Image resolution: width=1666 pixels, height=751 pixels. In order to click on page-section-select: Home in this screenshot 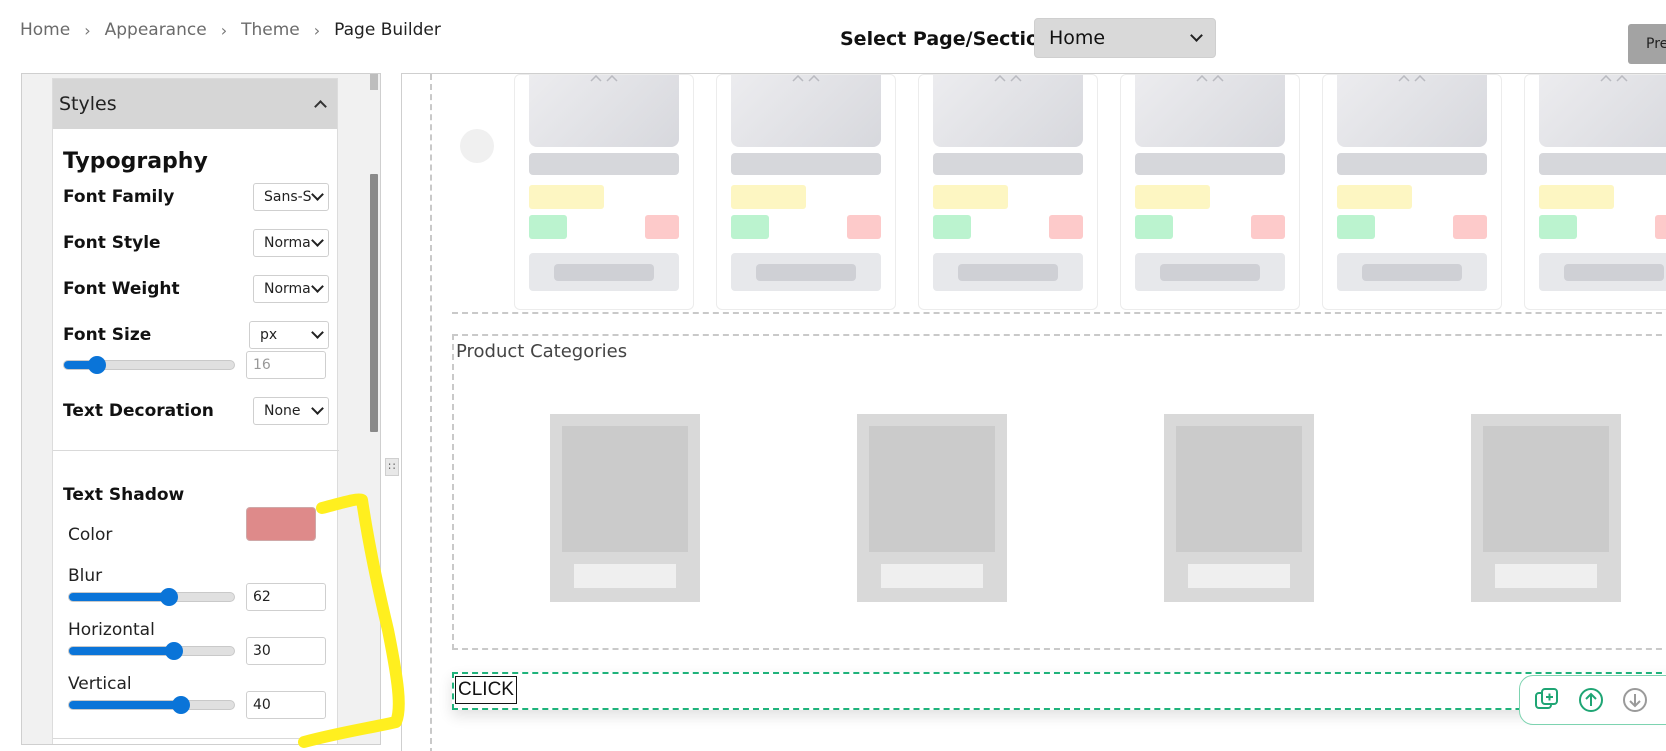, I will do `click(1125, 38)`.